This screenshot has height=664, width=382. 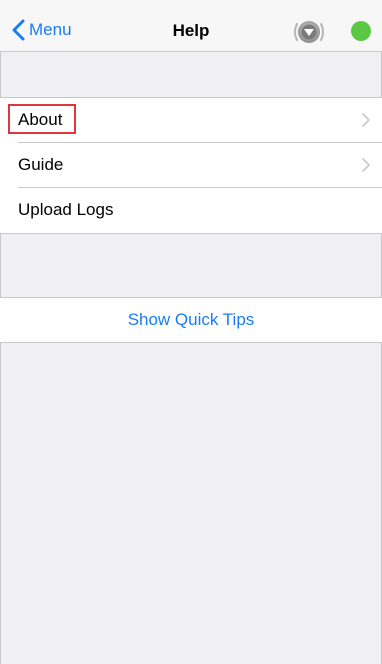 I want to click on navigation-bar: Menu Help, so click(x=191, y=26).